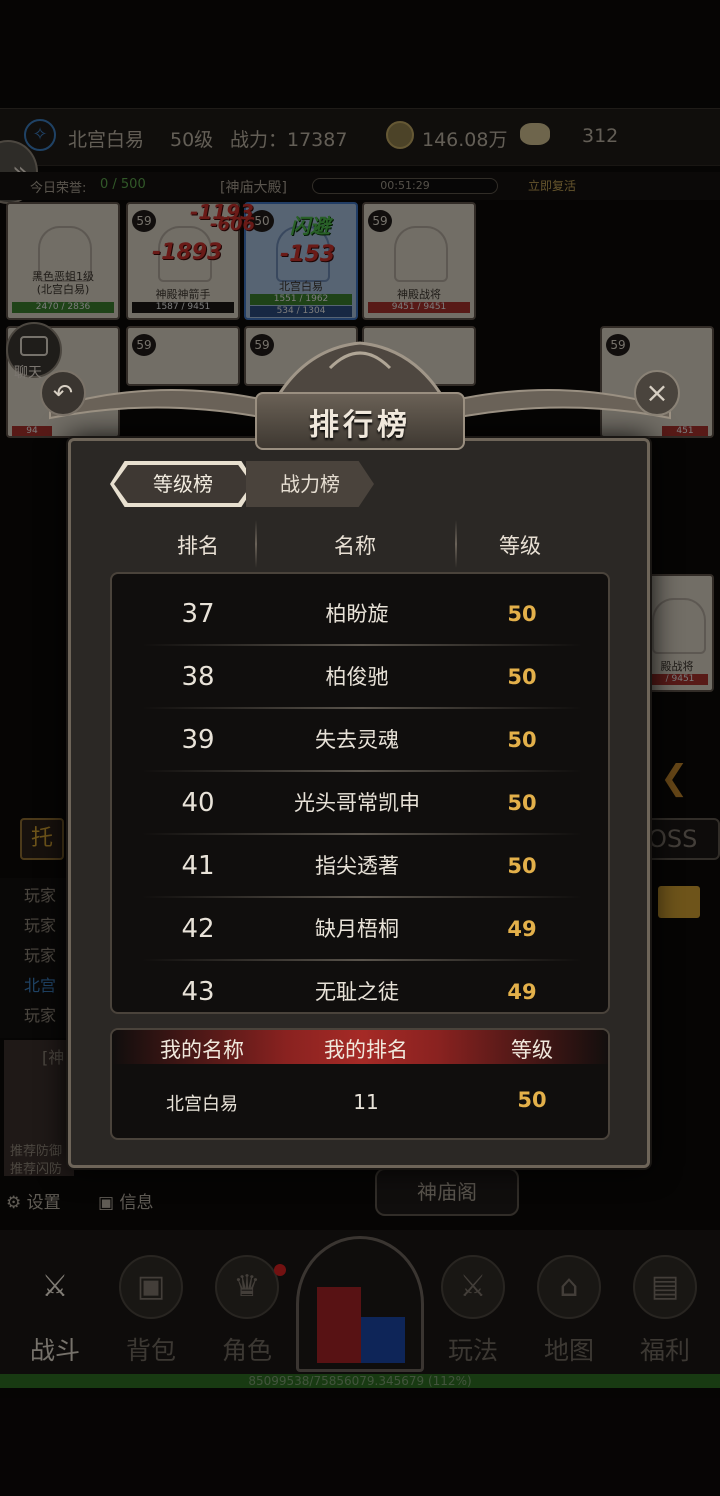 Image resolution: width=720 pixels, height=1496 pixels. Describe the element at coordinates (532, 1050) in the screenshot. I see `my-level-header: 等级` at that location.